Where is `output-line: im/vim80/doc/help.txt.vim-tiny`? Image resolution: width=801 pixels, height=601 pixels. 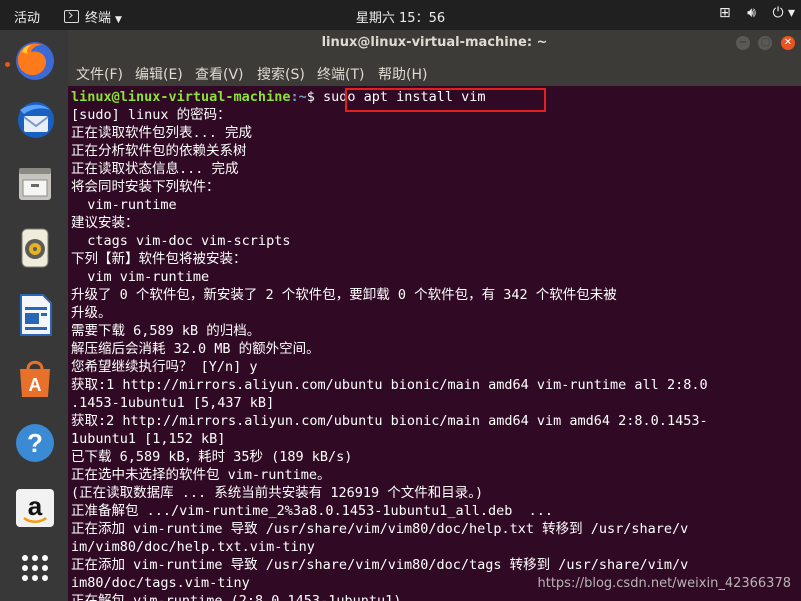 output-line: im/vim80/doc/help.txt.vim-tiny is located at coordinates (193, 547).